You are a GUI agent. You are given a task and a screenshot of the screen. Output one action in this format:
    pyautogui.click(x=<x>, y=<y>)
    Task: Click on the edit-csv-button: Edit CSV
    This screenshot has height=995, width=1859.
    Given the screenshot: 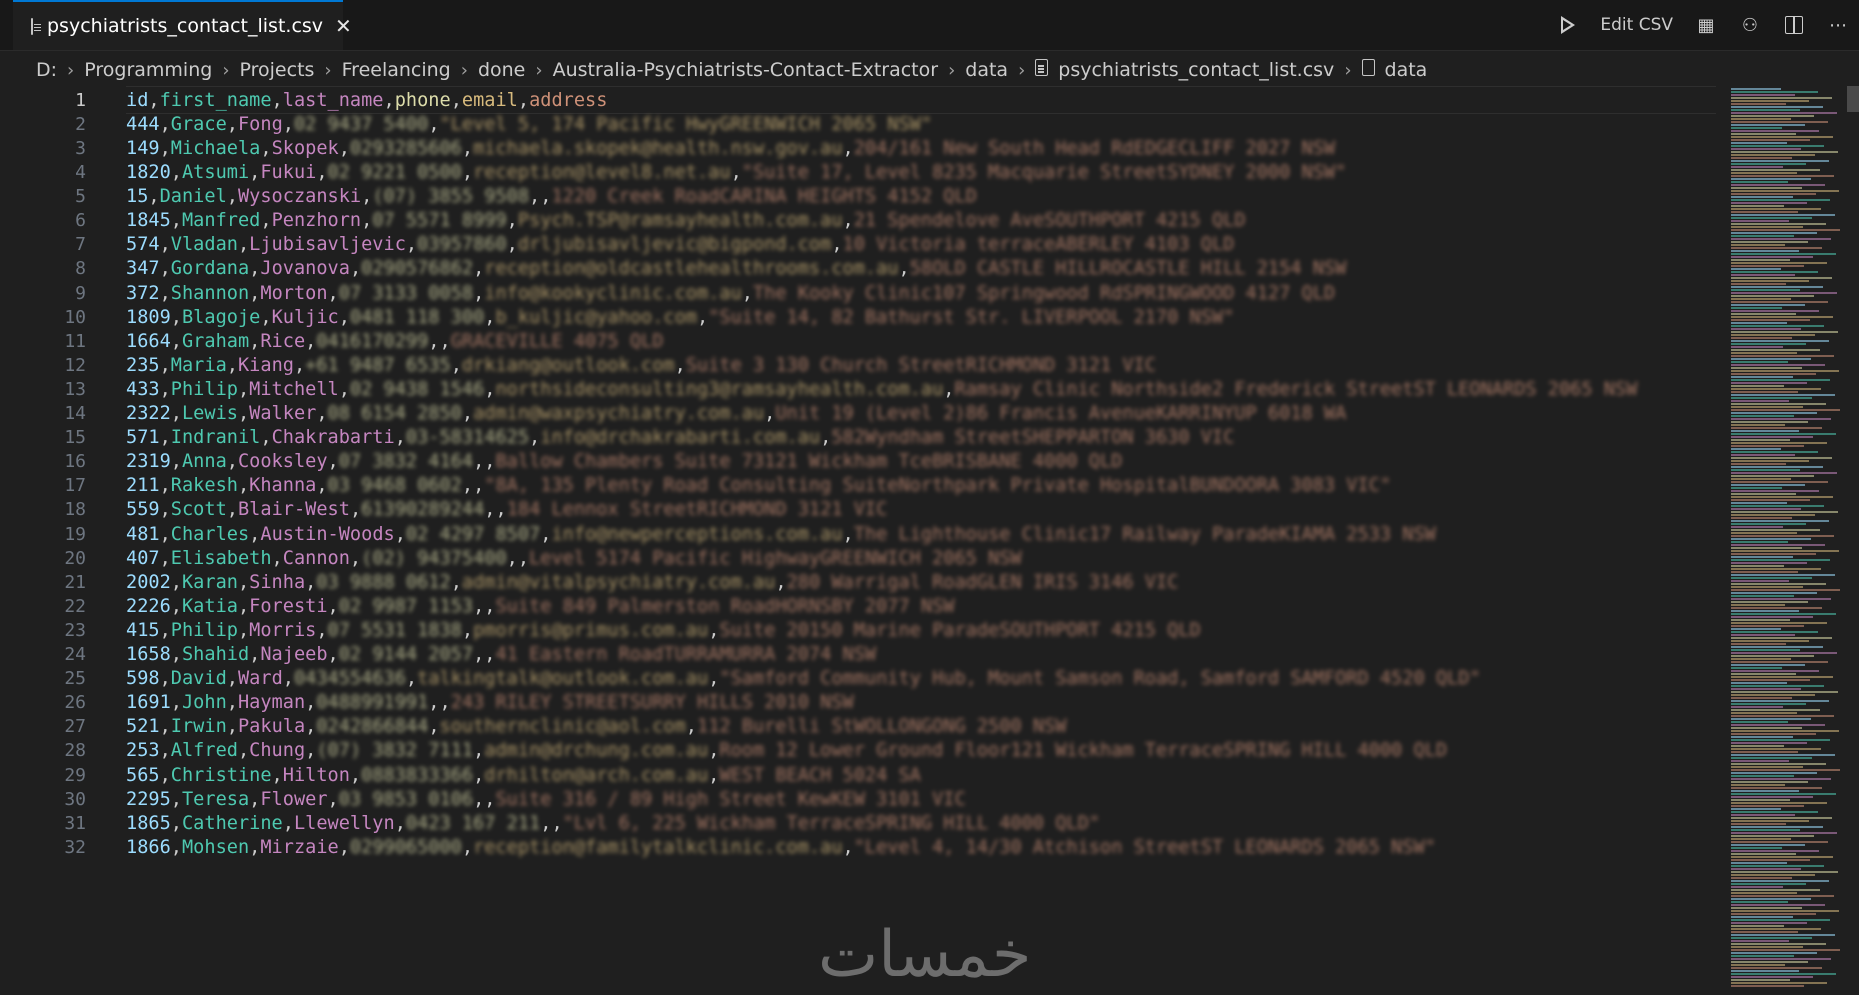 What is the action you would take?
    pyautogui.click(x=1636, y=25)
    